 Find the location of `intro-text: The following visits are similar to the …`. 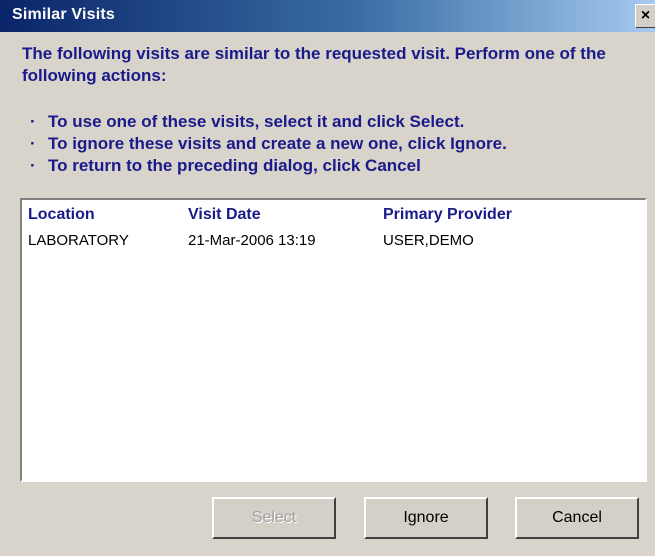

intro-text: The following visits are similar to the … is located at coordinates (314, 64).